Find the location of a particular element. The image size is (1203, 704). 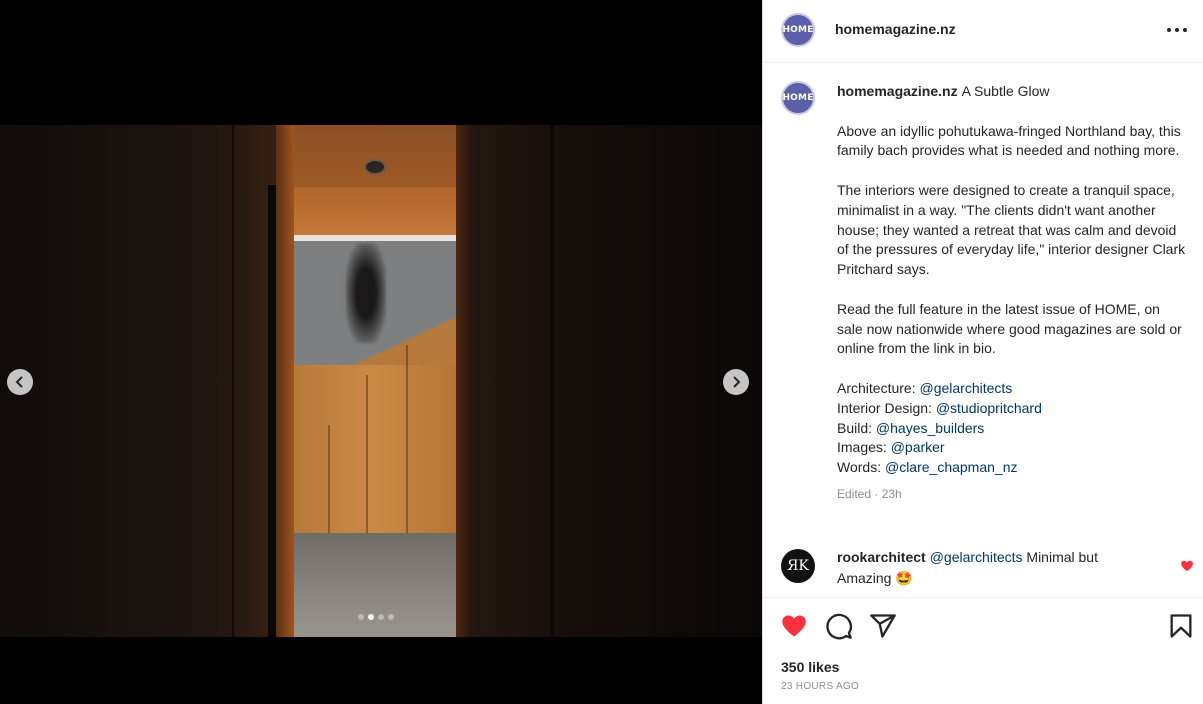

mention-link: @studiopritchard is located at coordinates (989, 408).